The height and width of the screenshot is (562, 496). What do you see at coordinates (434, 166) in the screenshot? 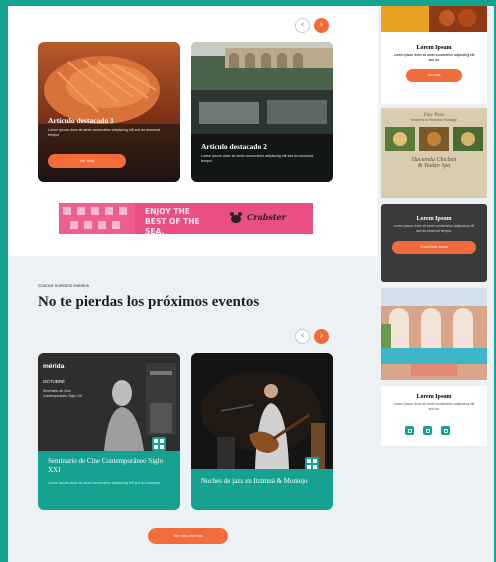
I see `ad-card-line4: & Yaxkin Spa` at bounding box center [434, 166].